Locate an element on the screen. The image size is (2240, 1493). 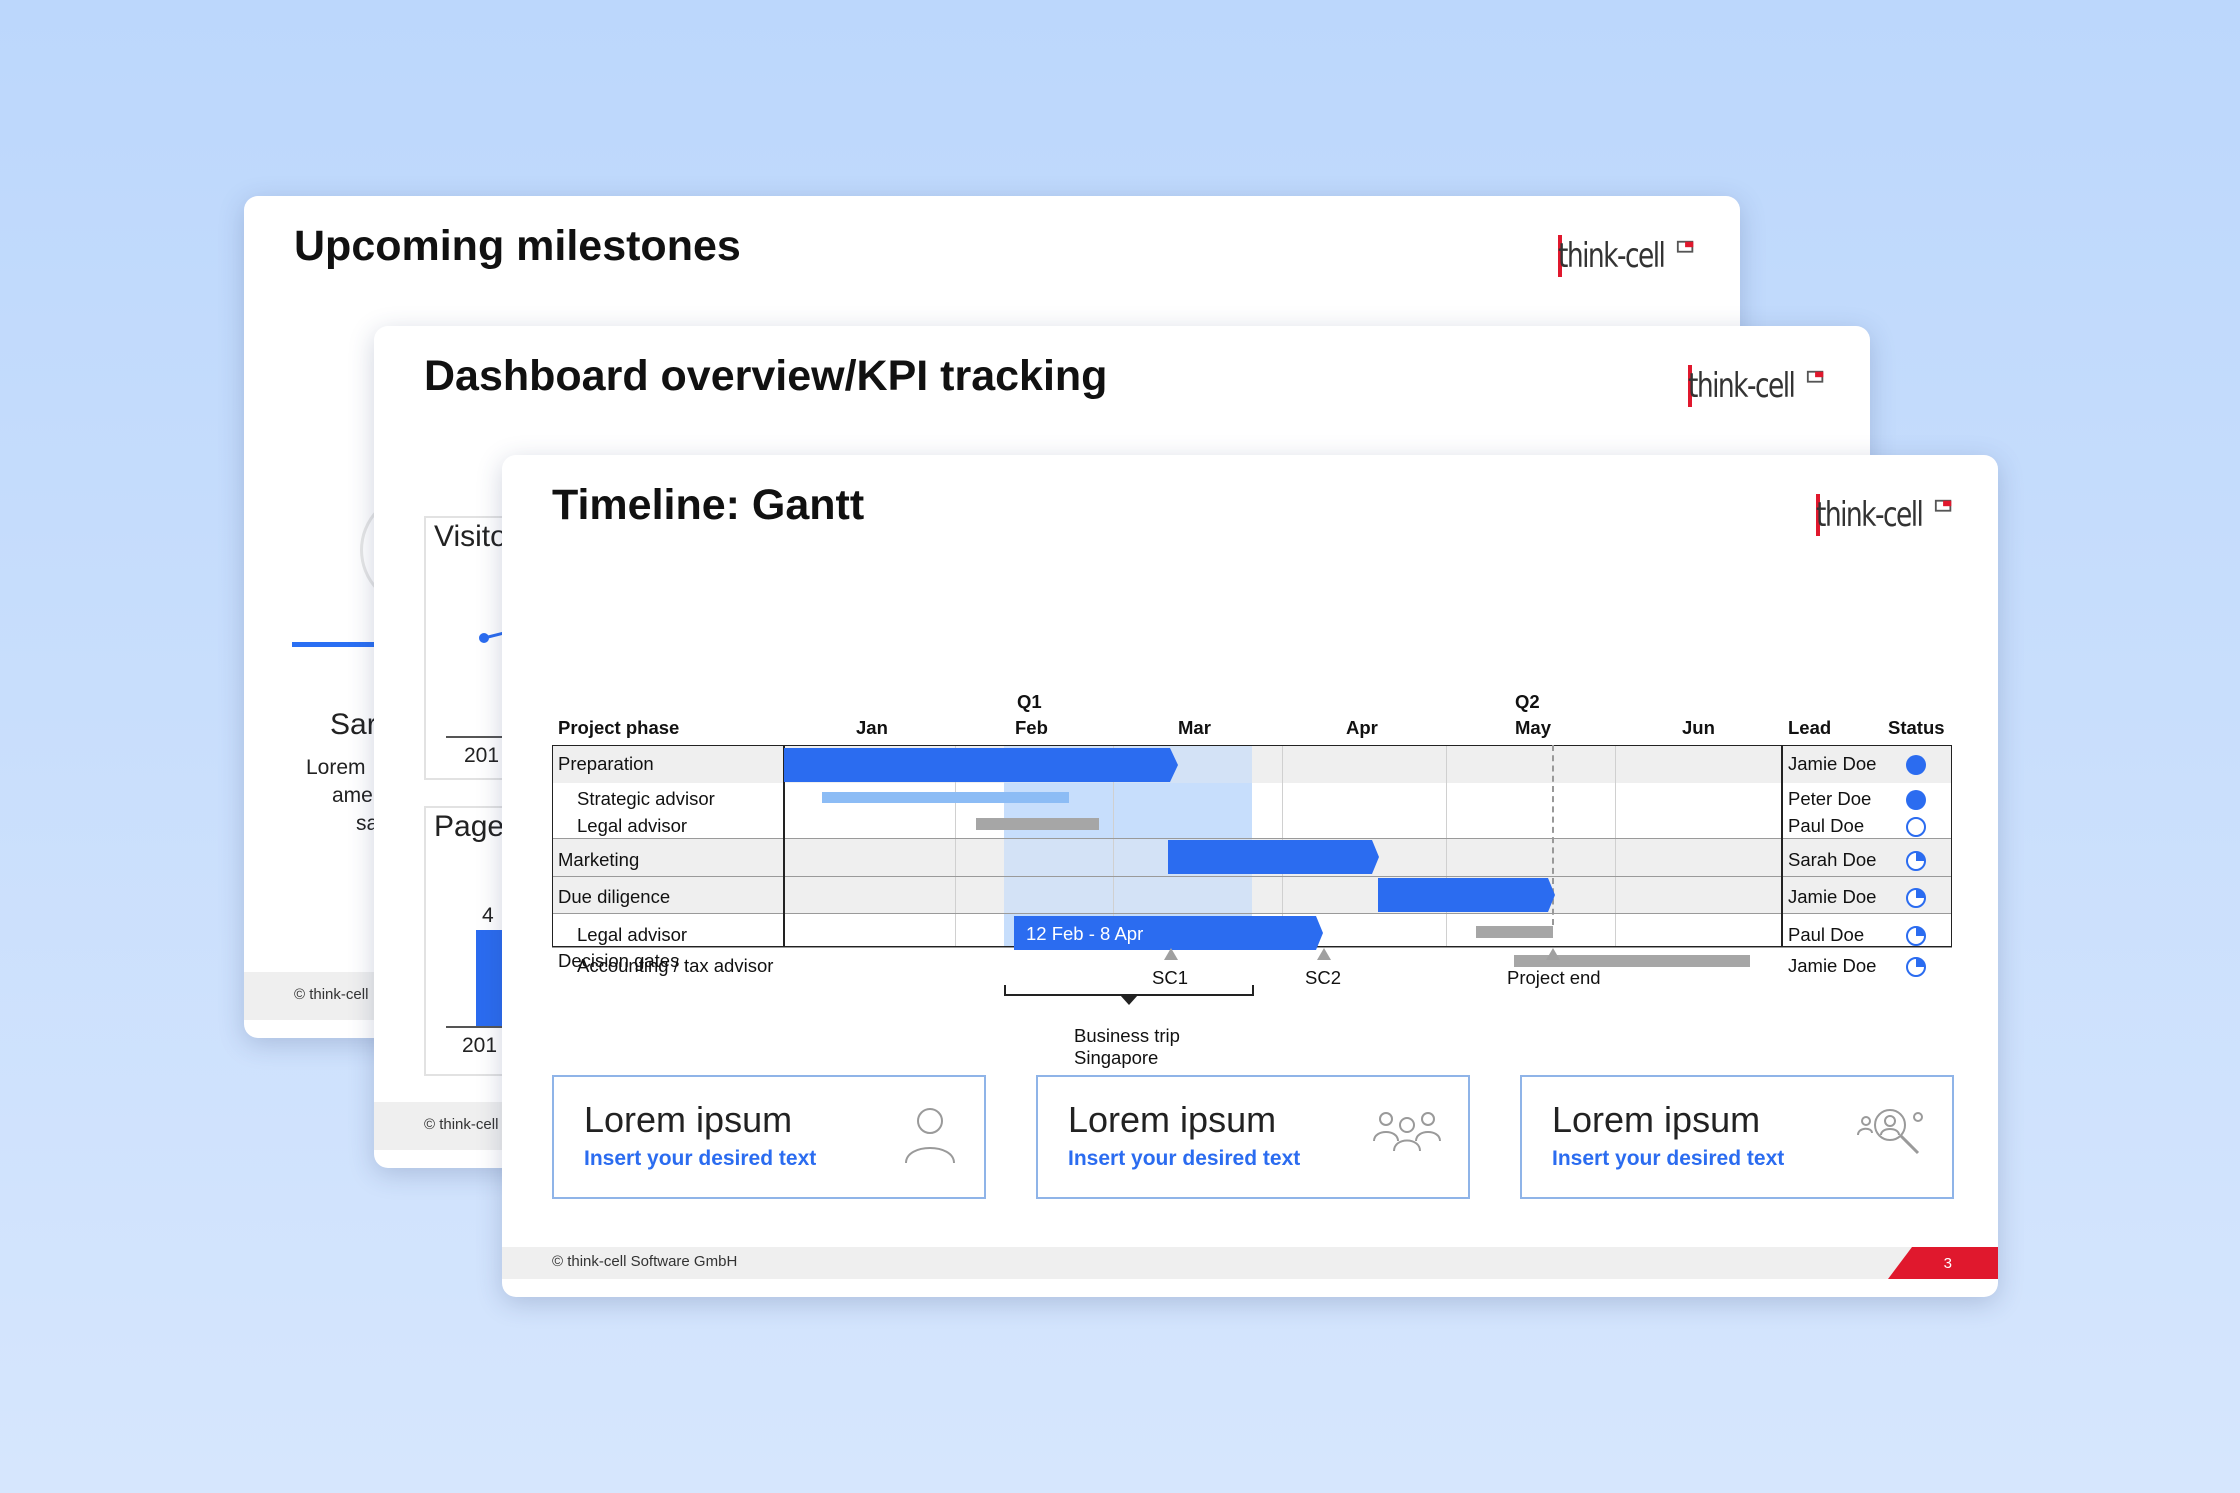
header-q1: Q1 is located at coordinates (1029, 701).